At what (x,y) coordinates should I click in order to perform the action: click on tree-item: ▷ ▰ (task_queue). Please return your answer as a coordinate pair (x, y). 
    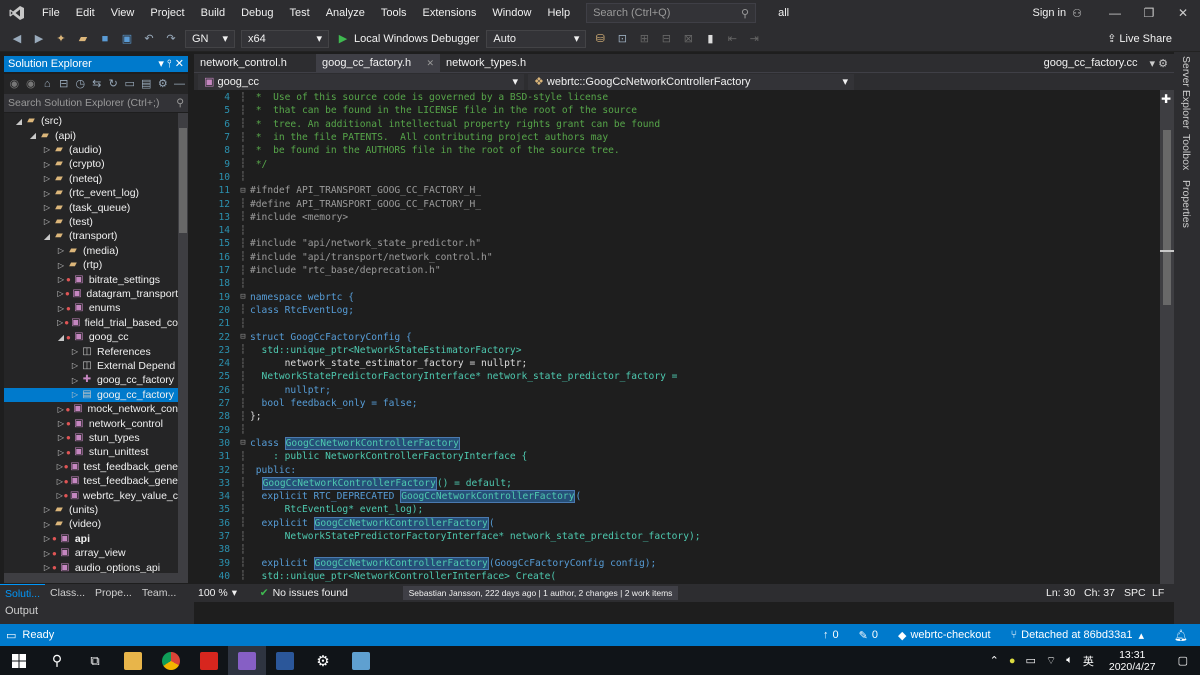
    Looking at the image, I should click on (91, 207).